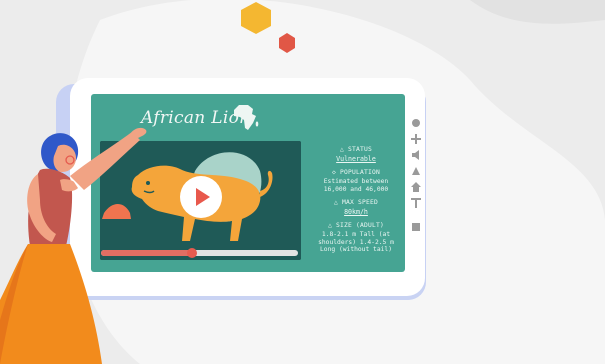  I want to click on fact-heading: △ STATUS, so click(356, 149).